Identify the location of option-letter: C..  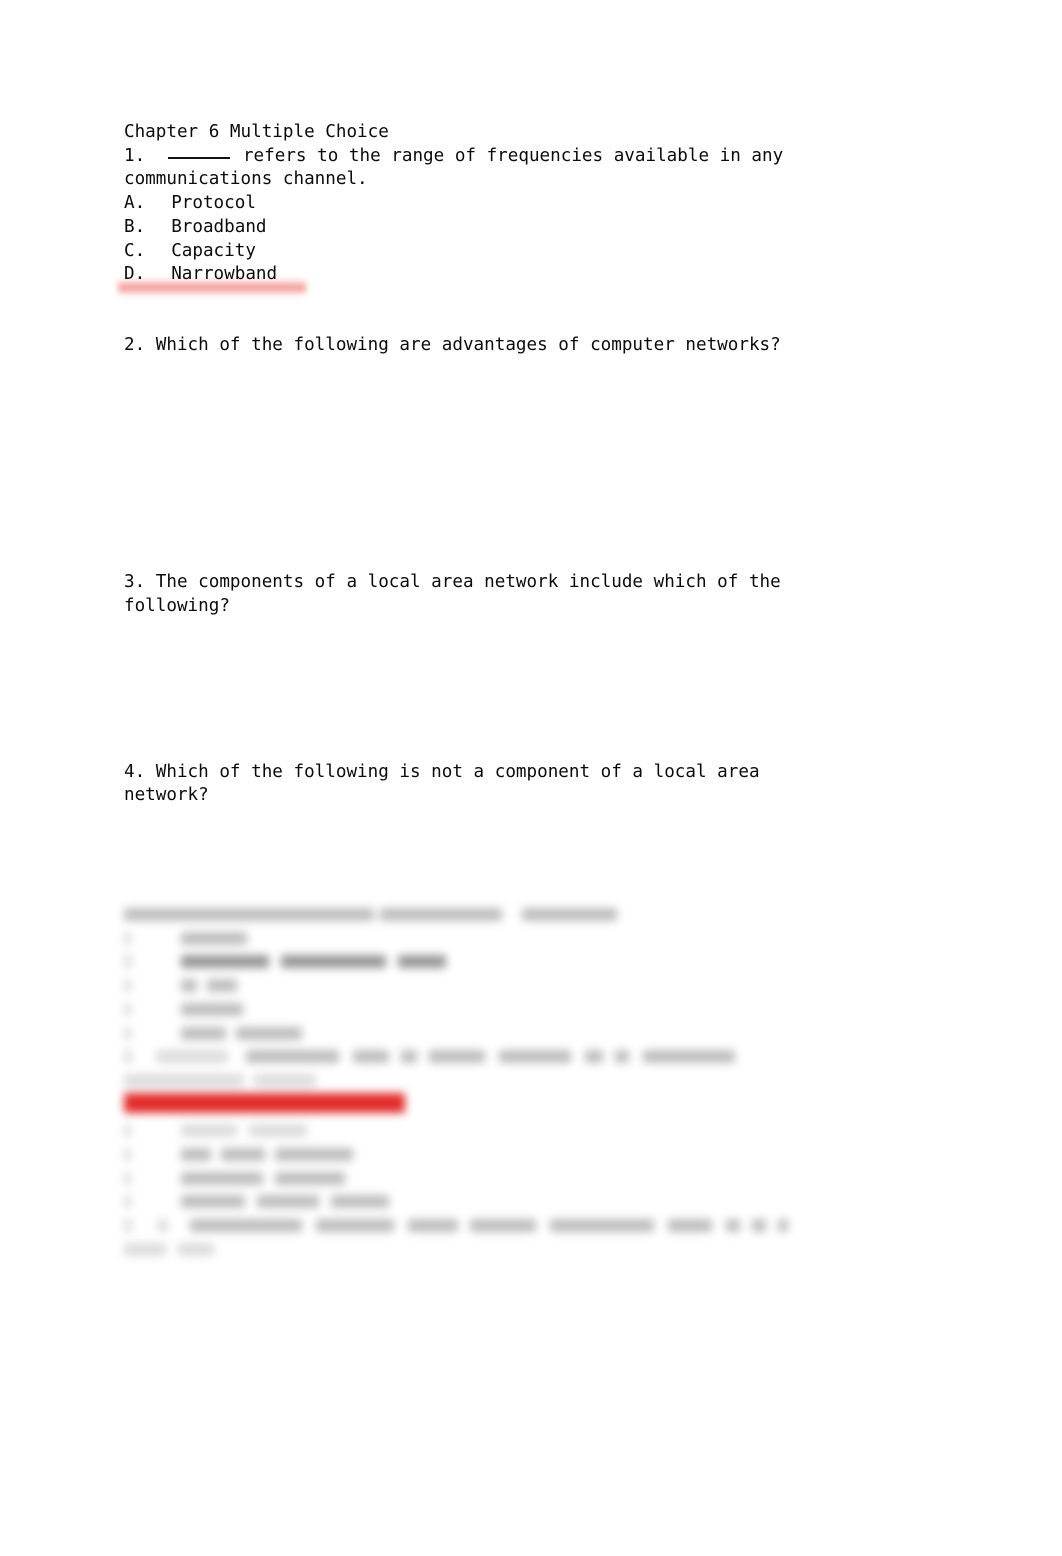
(135, 250).